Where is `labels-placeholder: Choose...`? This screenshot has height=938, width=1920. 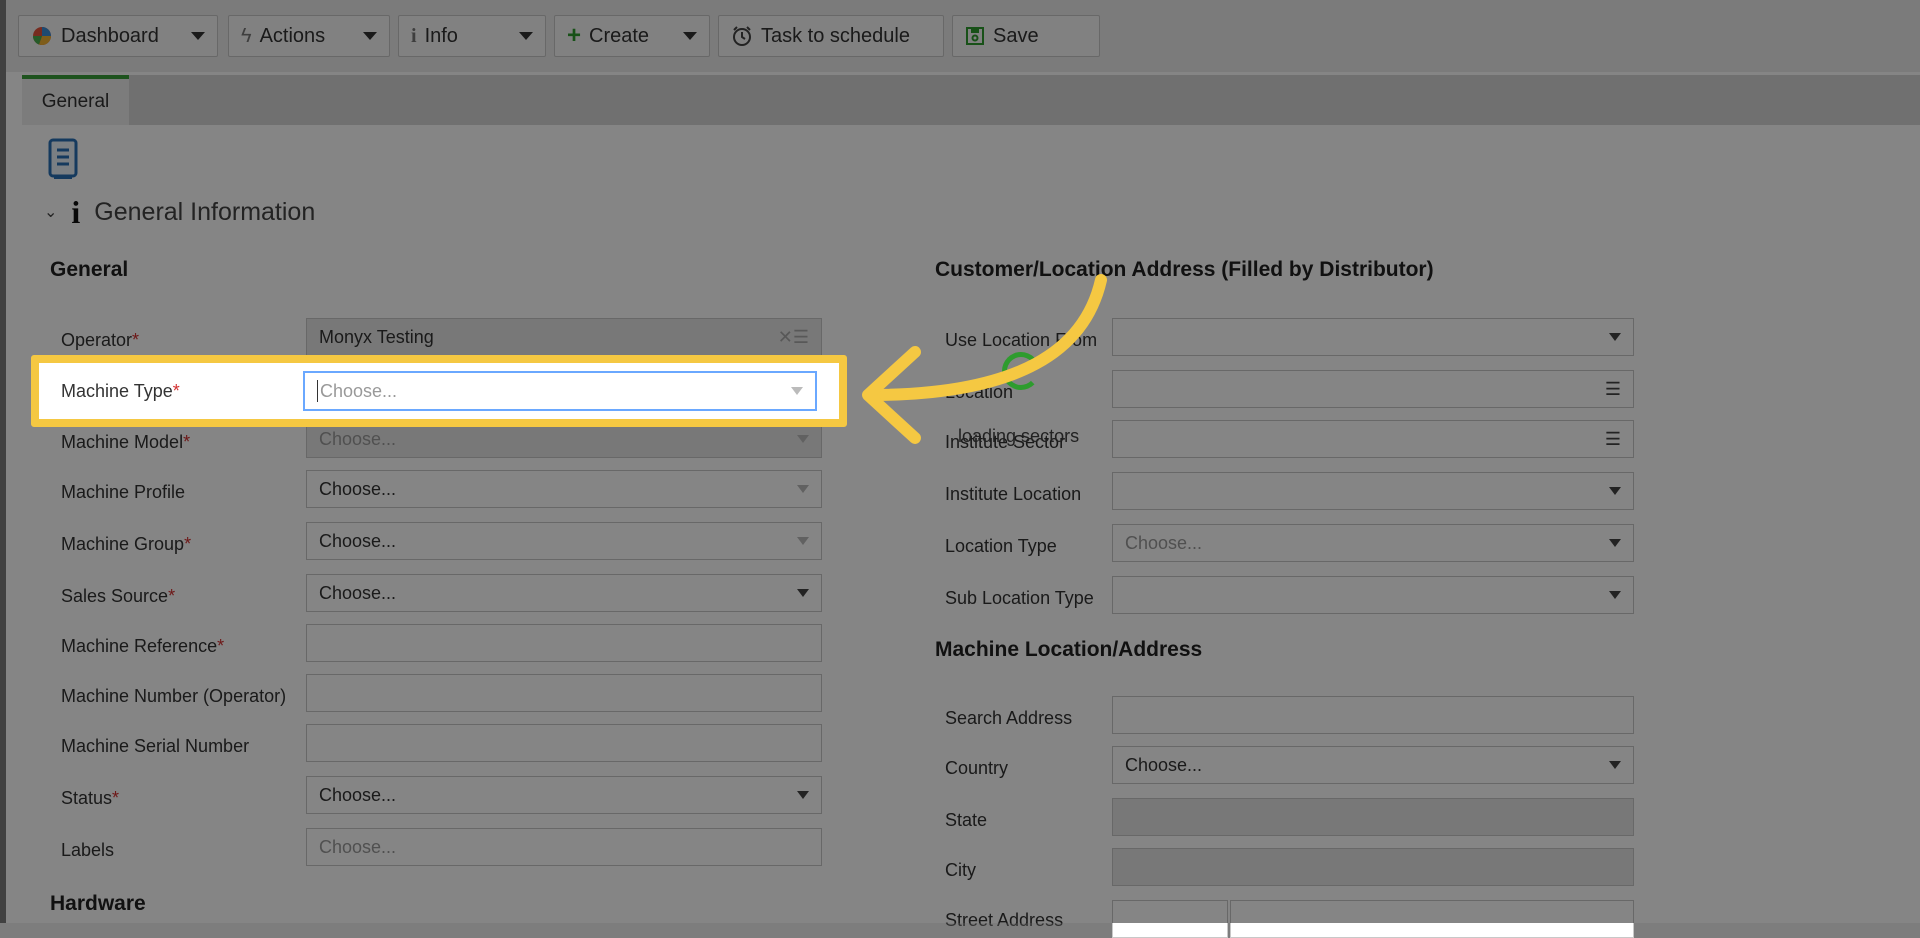 labels-placeholder: Choose... is located at coordinates (358, 846).